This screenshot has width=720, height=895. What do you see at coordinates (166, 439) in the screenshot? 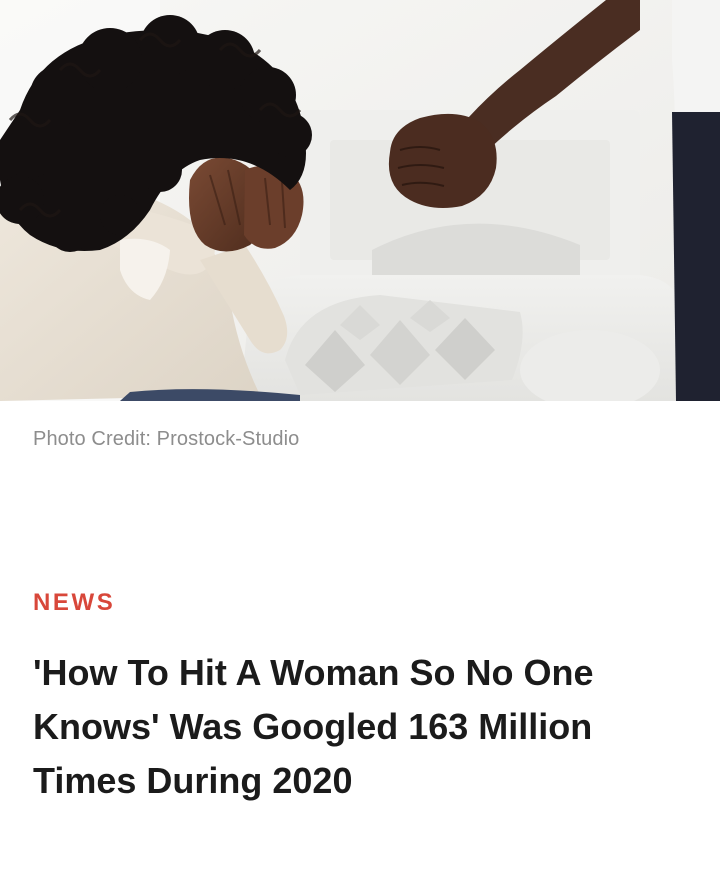
I see `photo-credit: Photo Credit: Prostock-Studio` at bounding box center [166, 439].